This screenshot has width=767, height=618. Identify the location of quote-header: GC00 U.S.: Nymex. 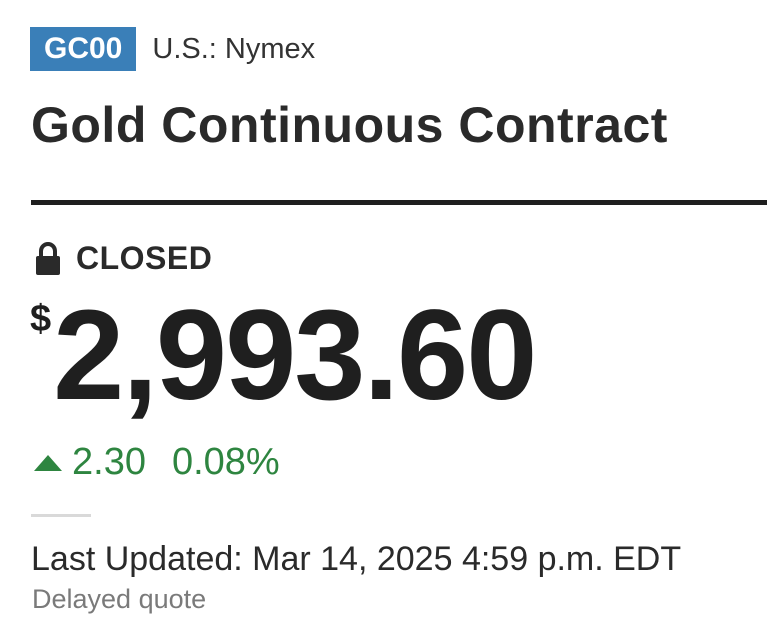
(172, 49).